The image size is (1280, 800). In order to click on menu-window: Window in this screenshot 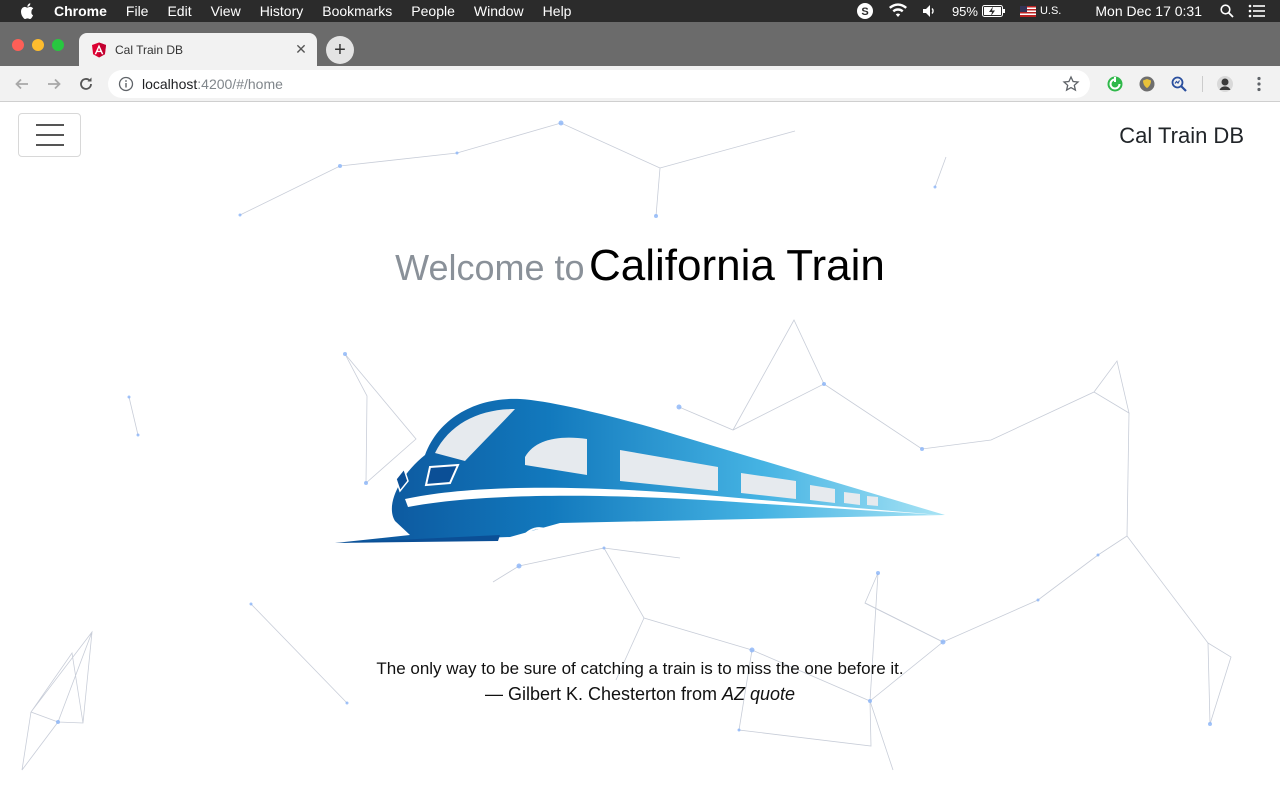, I will do `click(499, 11)`.